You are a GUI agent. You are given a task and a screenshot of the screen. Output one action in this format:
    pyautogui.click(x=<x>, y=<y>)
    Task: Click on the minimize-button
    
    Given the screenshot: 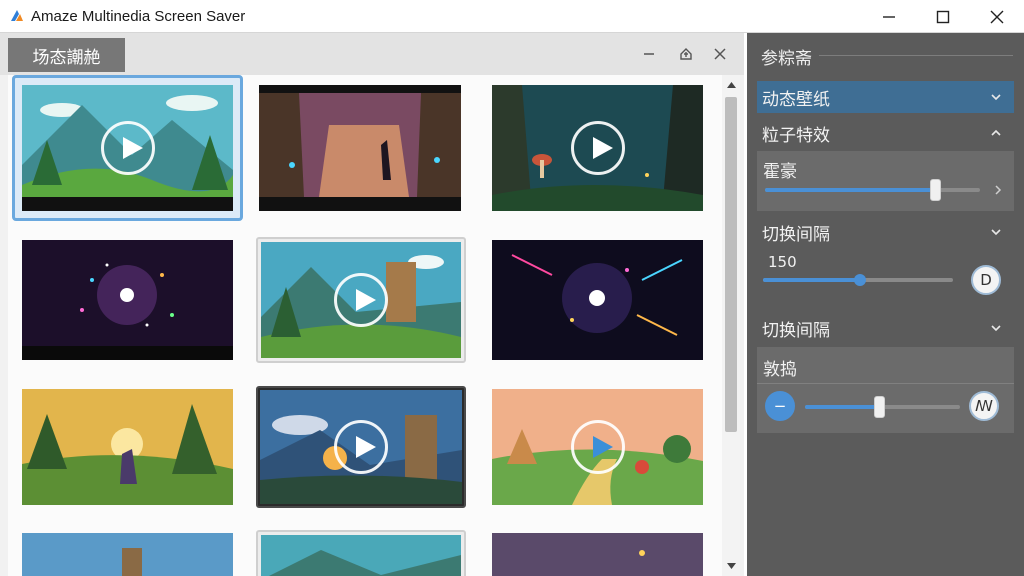 What is the action you would take?
    pyautogui.click(x=889, y=16)
    